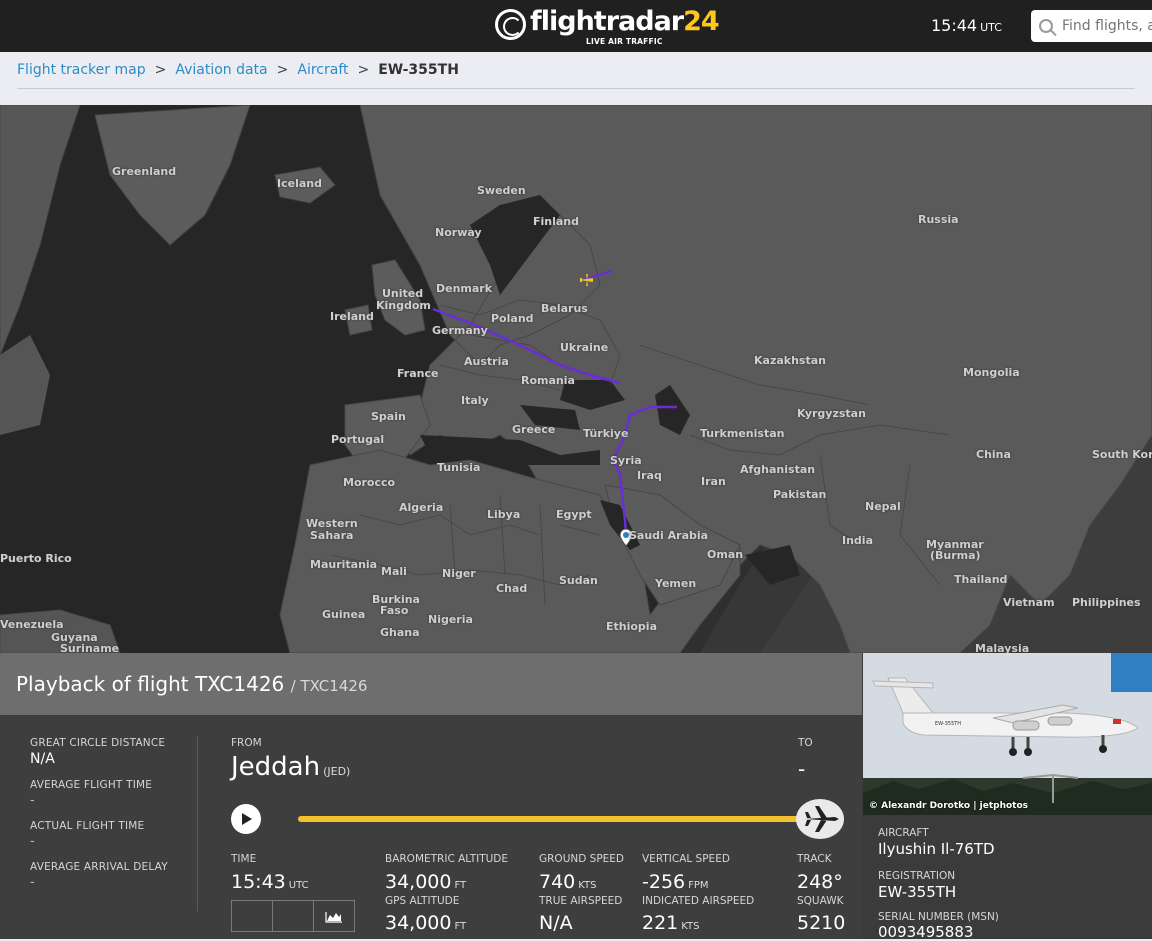 Image resolution: width=1152 pixels, height=941 pixels. Describe the element at coordinates (276, 767) in the screenshot. I see `origin-city: Jeddah` at that location.